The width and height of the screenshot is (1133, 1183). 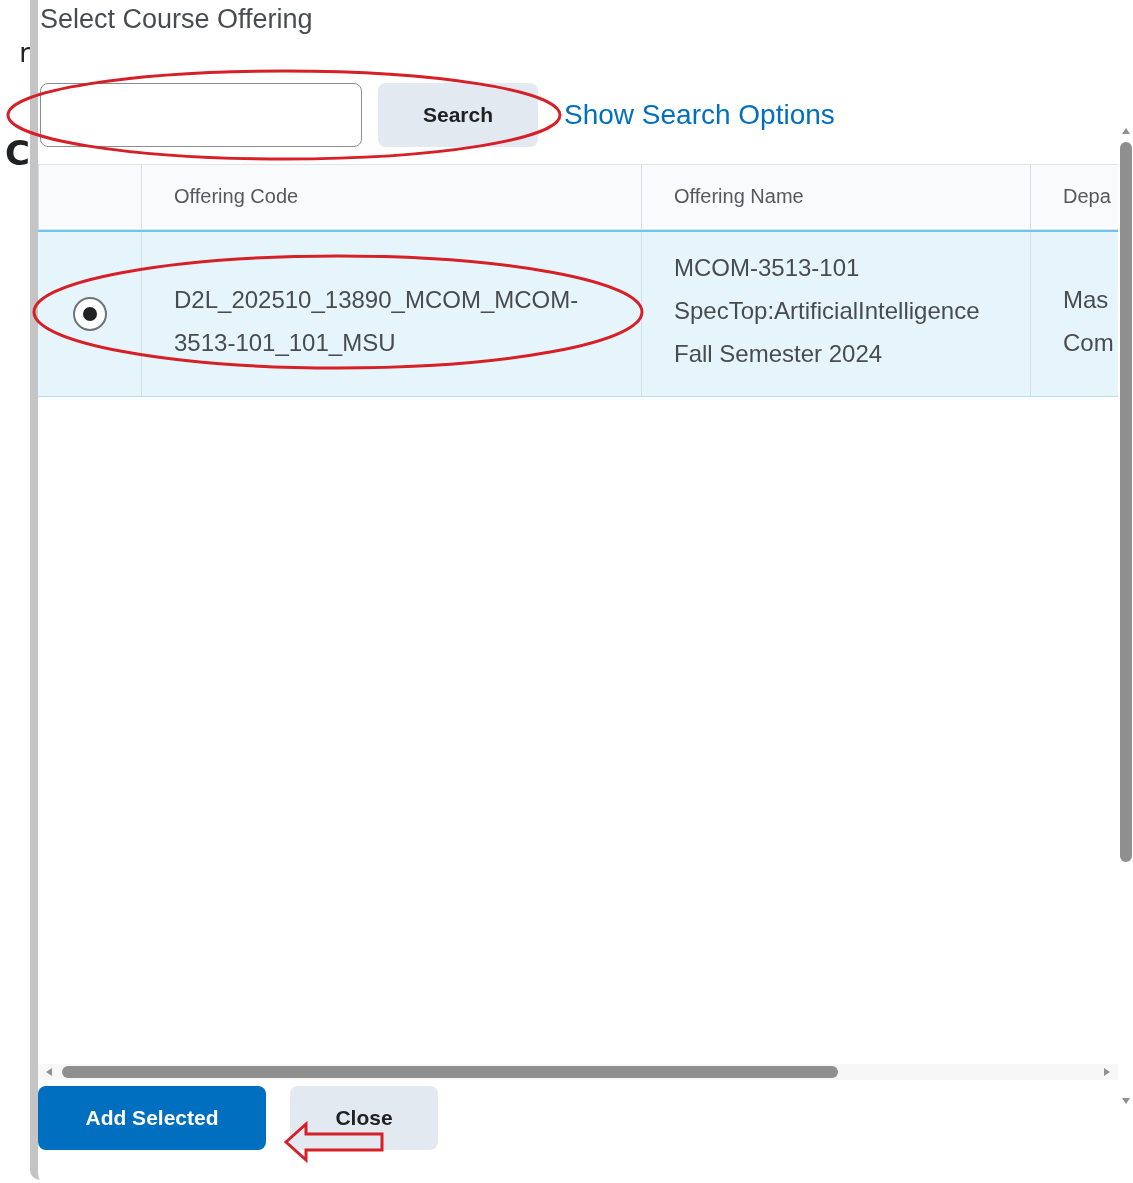 I want to click on table-cell-text: D2L_202510_13890_MCOM_MCOM-3513-101_101_MSU, so click(x=377, y=321).